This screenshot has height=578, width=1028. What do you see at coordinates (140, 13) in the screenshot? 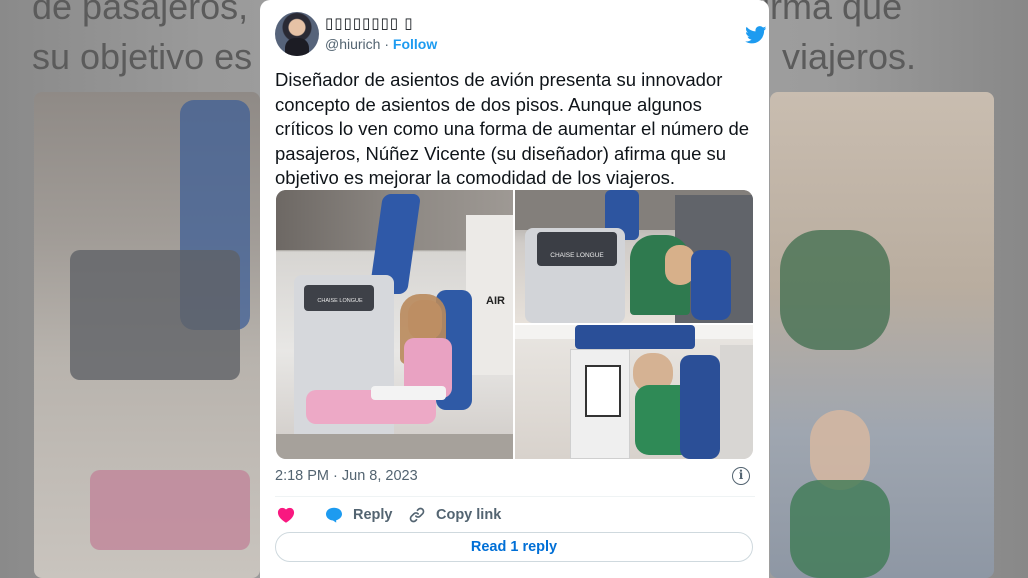
I see `bg-text-line1: de pasajeros,` at bounding box center [140, 13].